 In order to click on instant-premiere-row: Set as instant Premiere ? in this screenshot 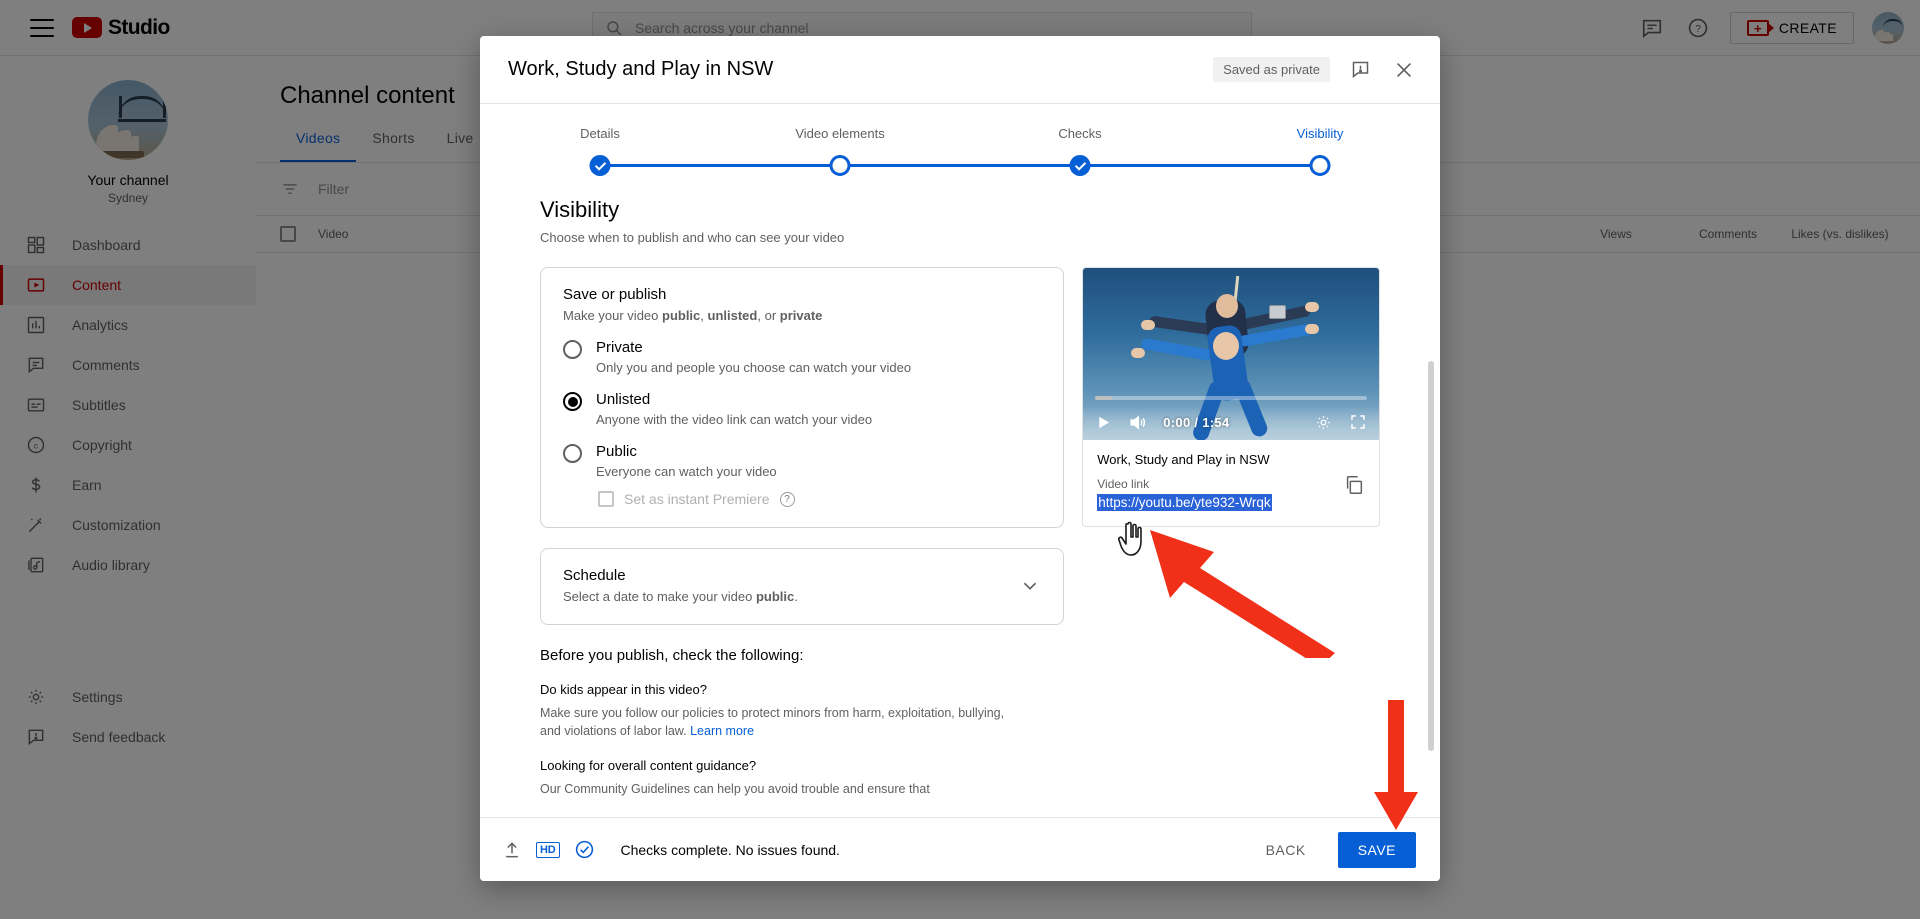, I will do `click(696, 499)`.